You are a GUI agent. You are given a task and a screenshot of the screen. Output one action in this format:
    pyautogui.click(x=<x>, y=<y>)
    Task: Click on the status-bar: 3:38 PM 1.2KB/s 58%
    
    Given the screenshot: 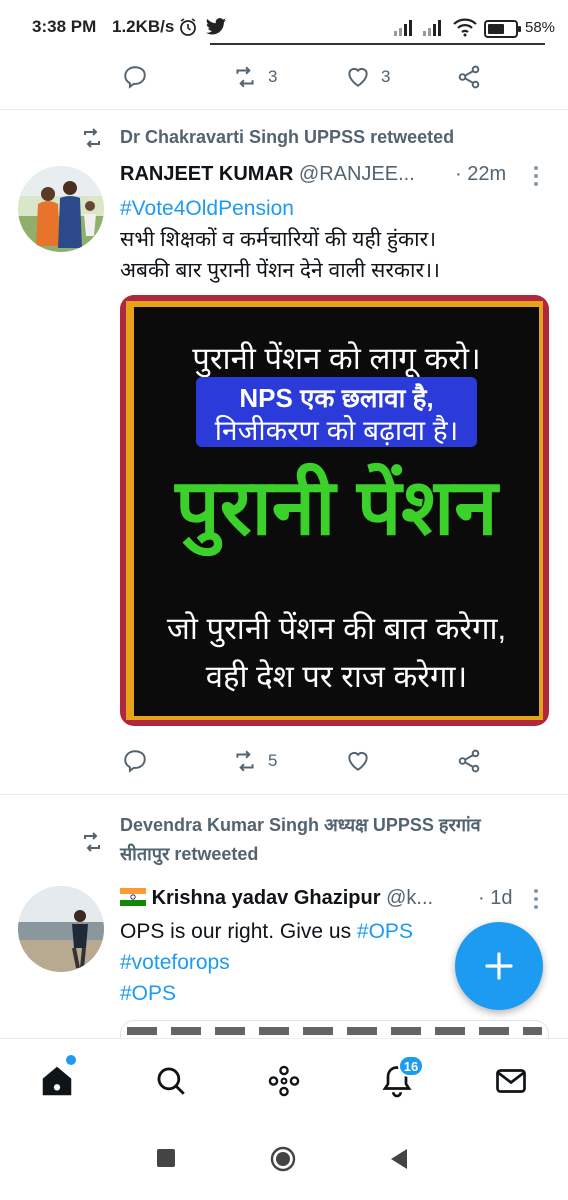 What is the action you would take?
    pyautogui.click(x=284, y=28)
    